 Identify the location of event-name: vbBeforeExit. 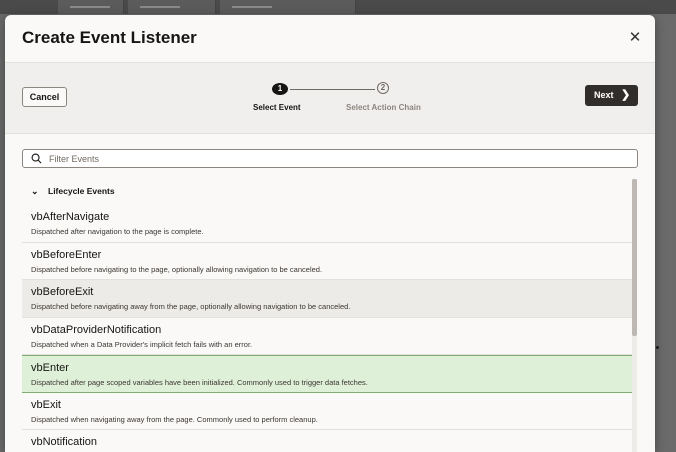
(62, 292).